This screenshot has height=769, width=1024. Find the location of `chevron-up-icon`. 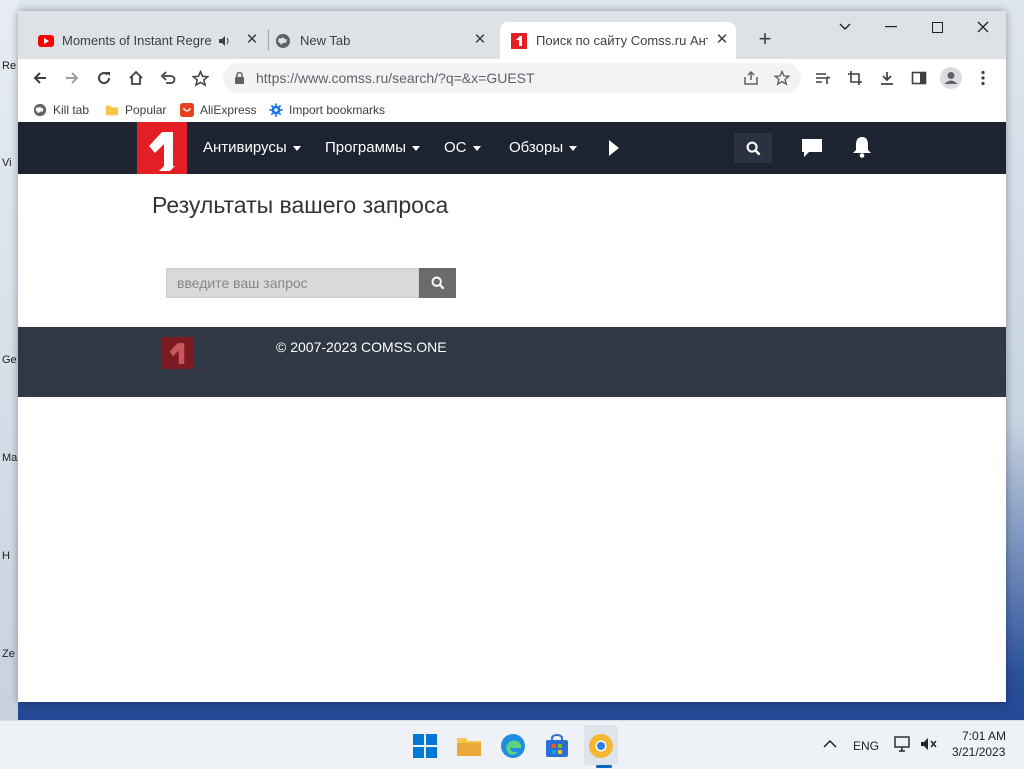

chevron-up-icon is located at coordinates (830, 743).